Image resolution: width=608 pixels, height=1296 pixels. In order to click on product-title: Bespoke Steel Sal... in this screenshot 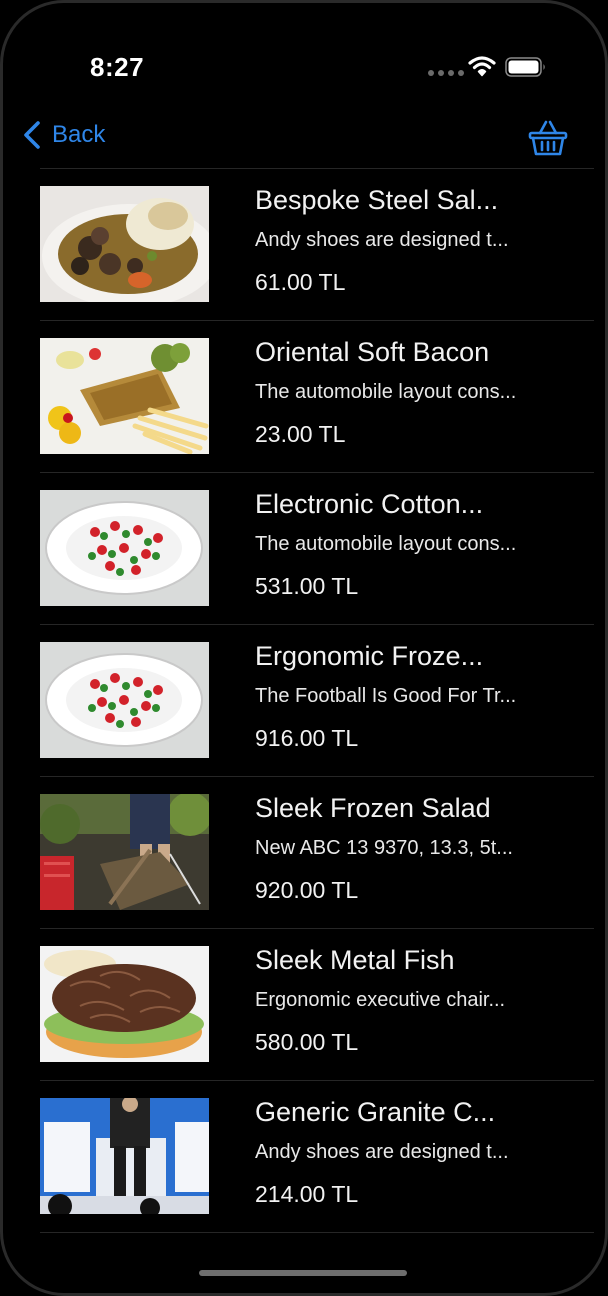, I will do `click(377, 200)`.